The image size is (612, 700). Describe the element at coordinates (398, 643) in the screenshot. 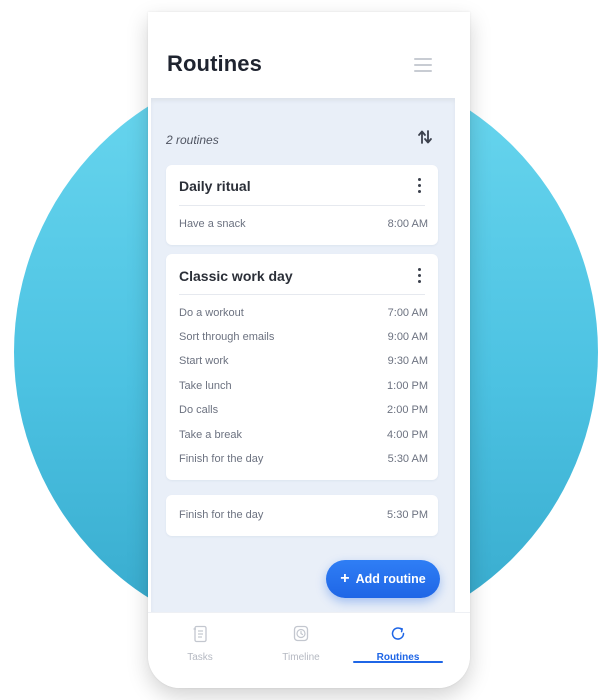

I see `tab-routines: Routines` at that location.